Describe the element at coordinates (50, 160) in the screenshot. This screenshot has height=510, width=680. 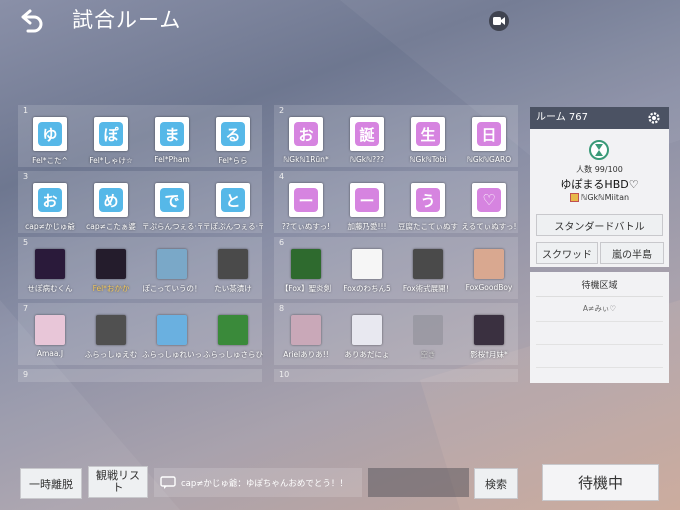
I see `player-name: Fel*こた^` at that location.